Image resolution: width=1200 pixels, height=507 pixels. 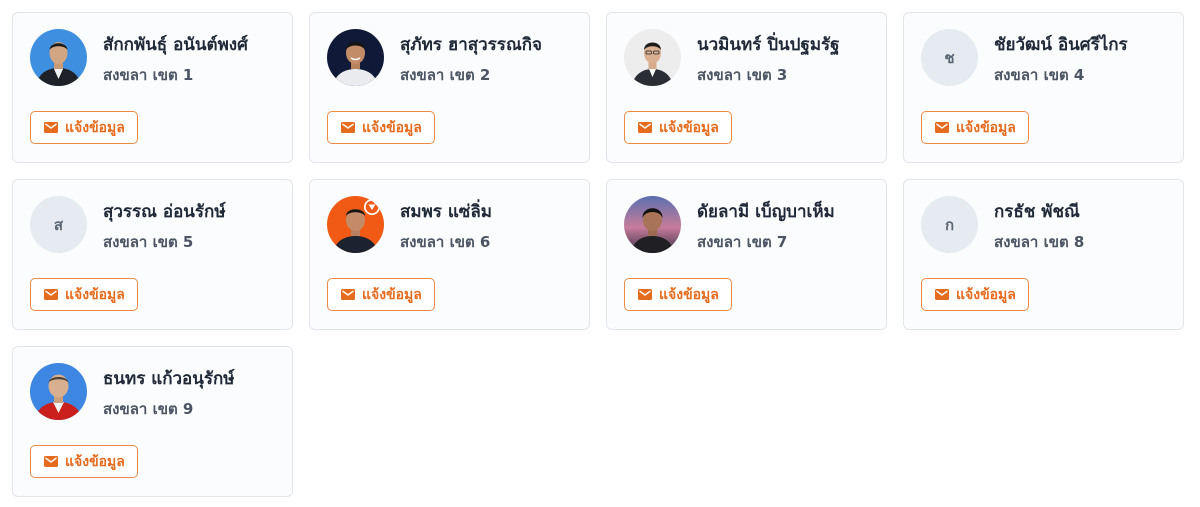 I want to click on candidate-district: สงขลา เขต 9, so click(x=148, y=409).